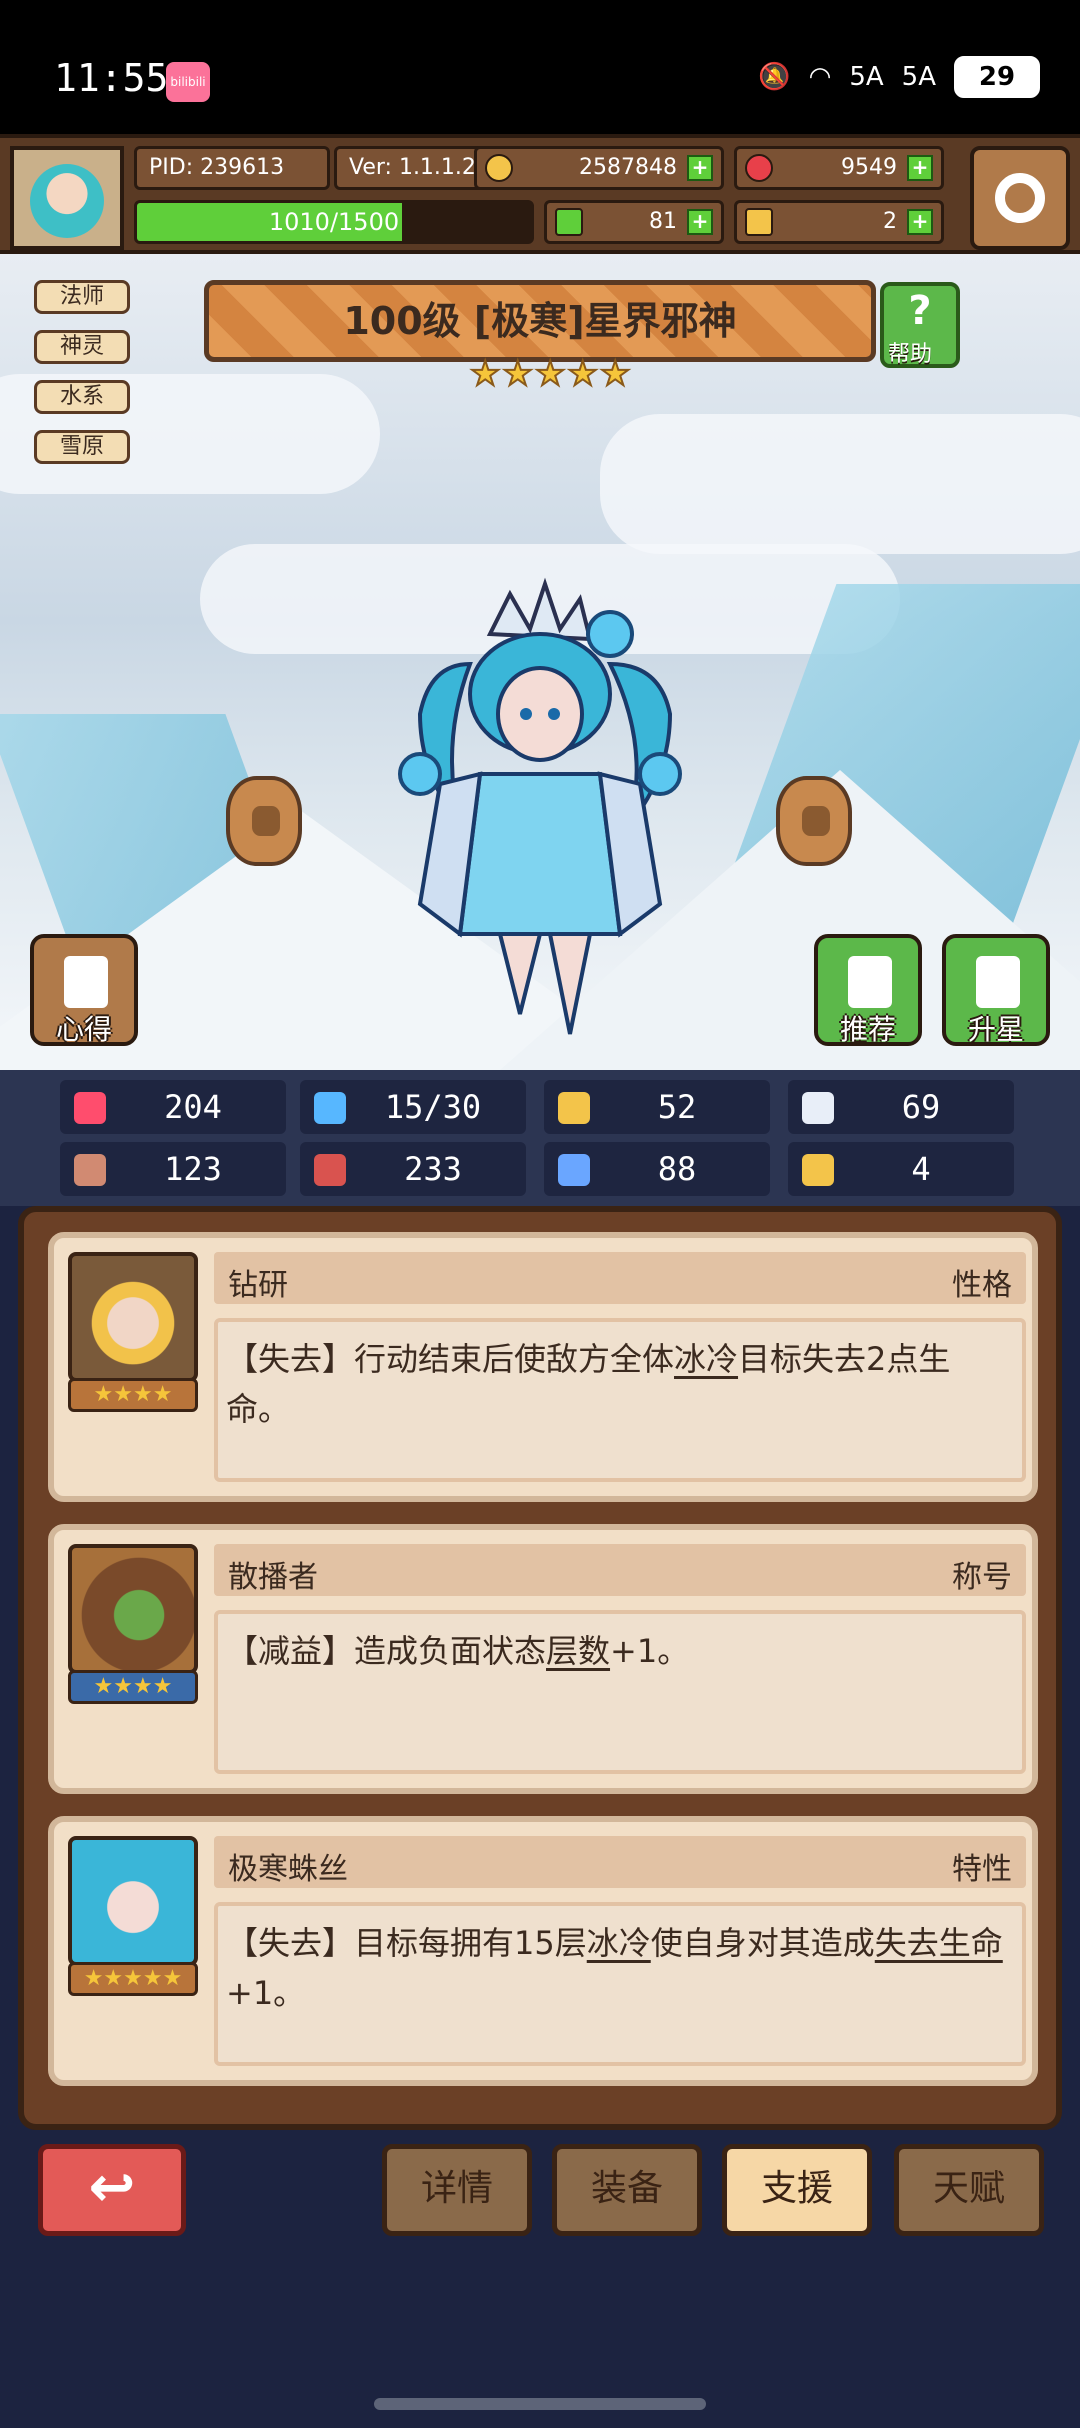 This screenshot has height=2428, width=1080. Describe the element at coordinates (264, 821) in the screenshot. I see `previous-hero-button` at that location.